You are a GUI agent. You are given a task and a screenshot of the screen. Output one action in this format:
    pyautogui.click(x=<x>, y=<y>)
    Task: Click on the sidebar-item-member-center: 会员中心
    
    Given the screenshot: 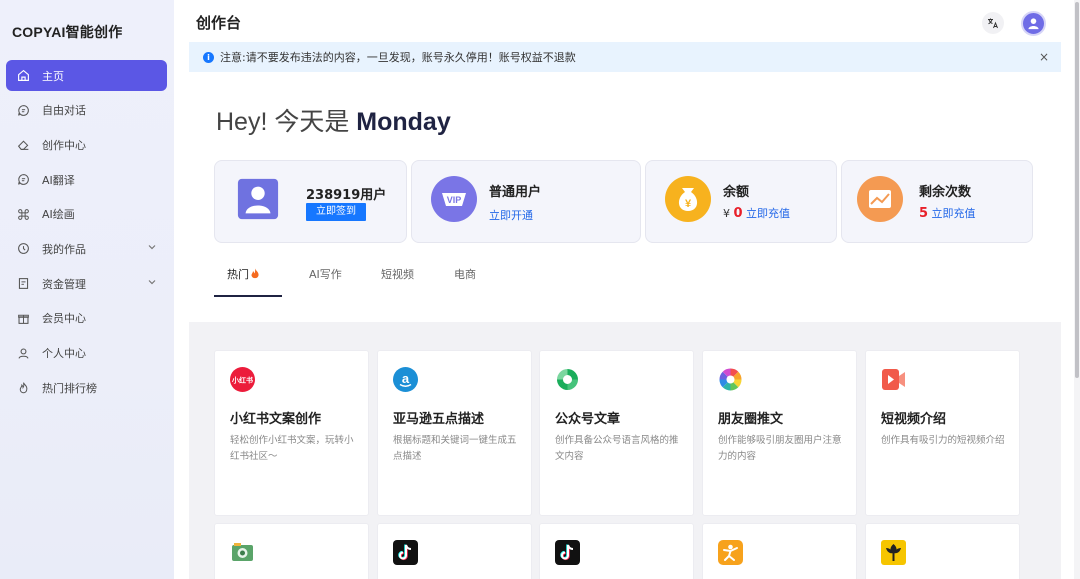 What is the action you would take?
    pyautogui.click(x=86, y=318)
    